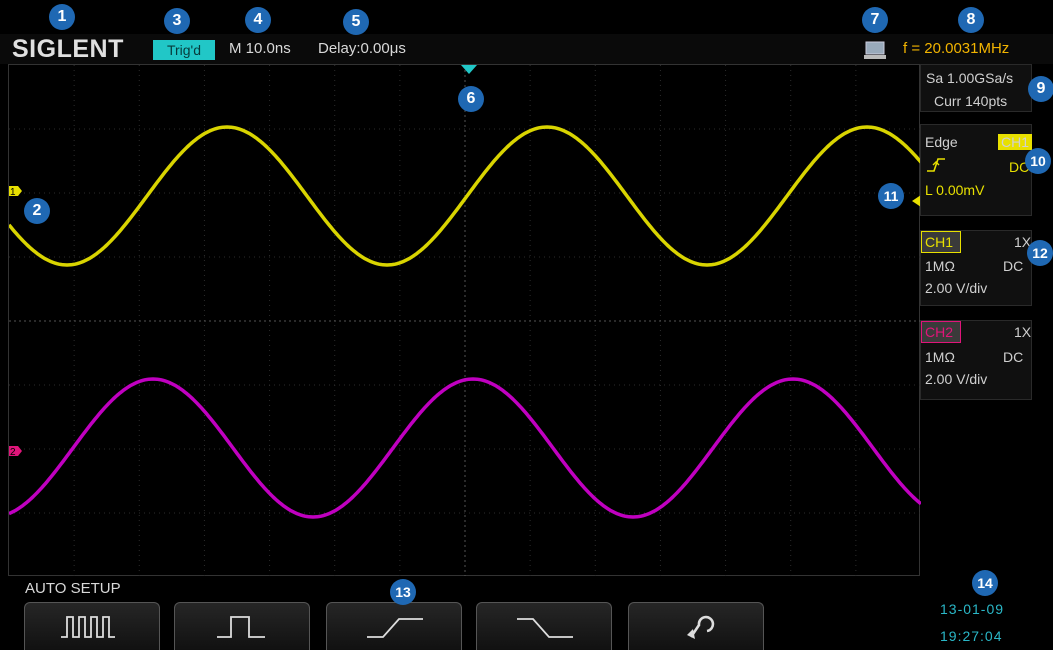 Image resolution: width=1053 pixels, height=650 pixels. I want to click on usb-device-icon, so click(875, 51).